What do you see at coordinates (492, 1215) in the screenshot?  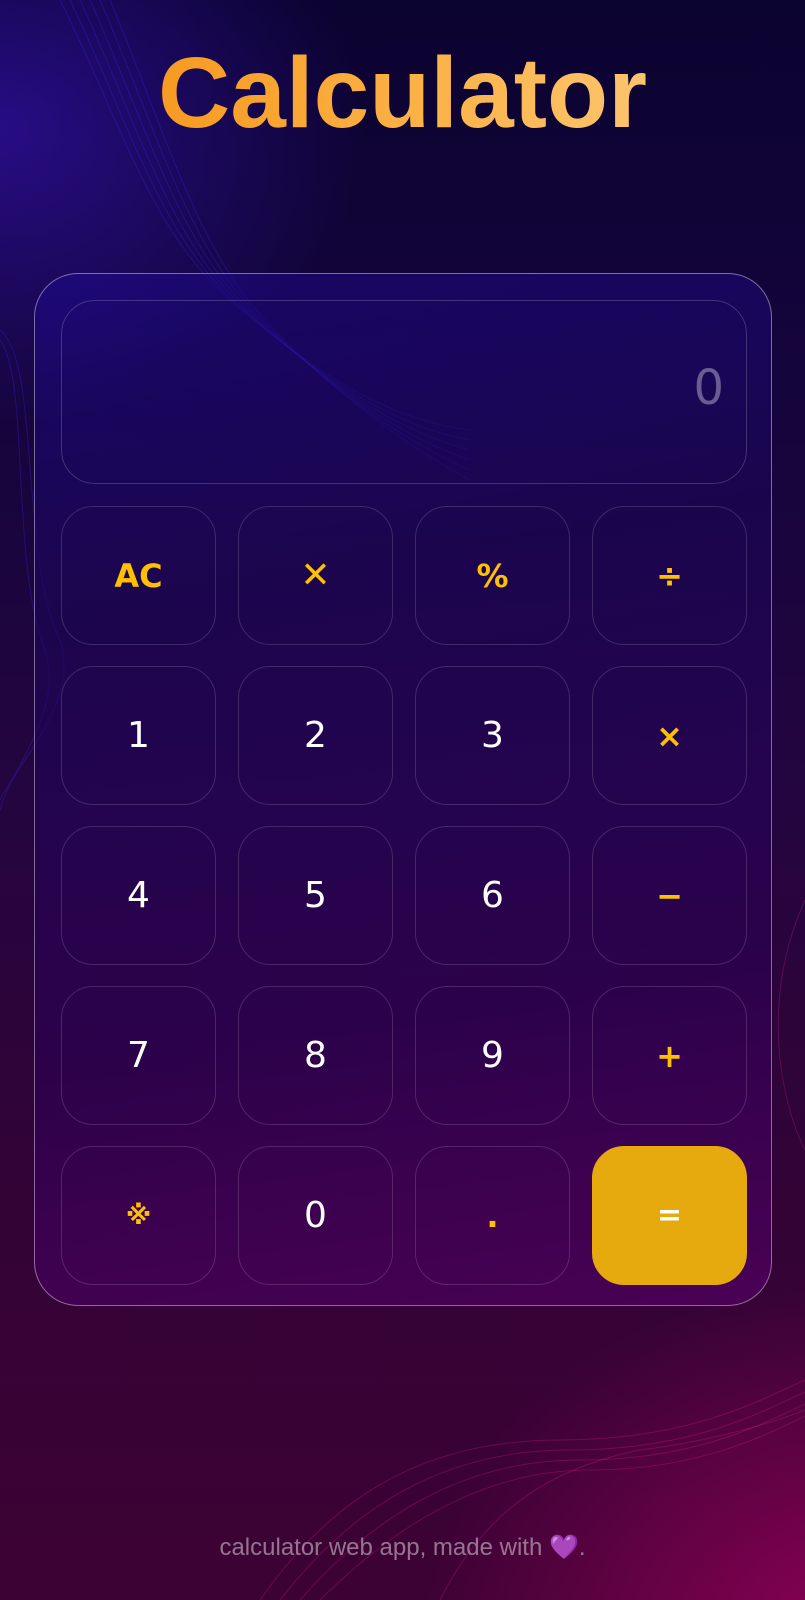 I see `decimal-button: .` at bounding box center [492, 1215].